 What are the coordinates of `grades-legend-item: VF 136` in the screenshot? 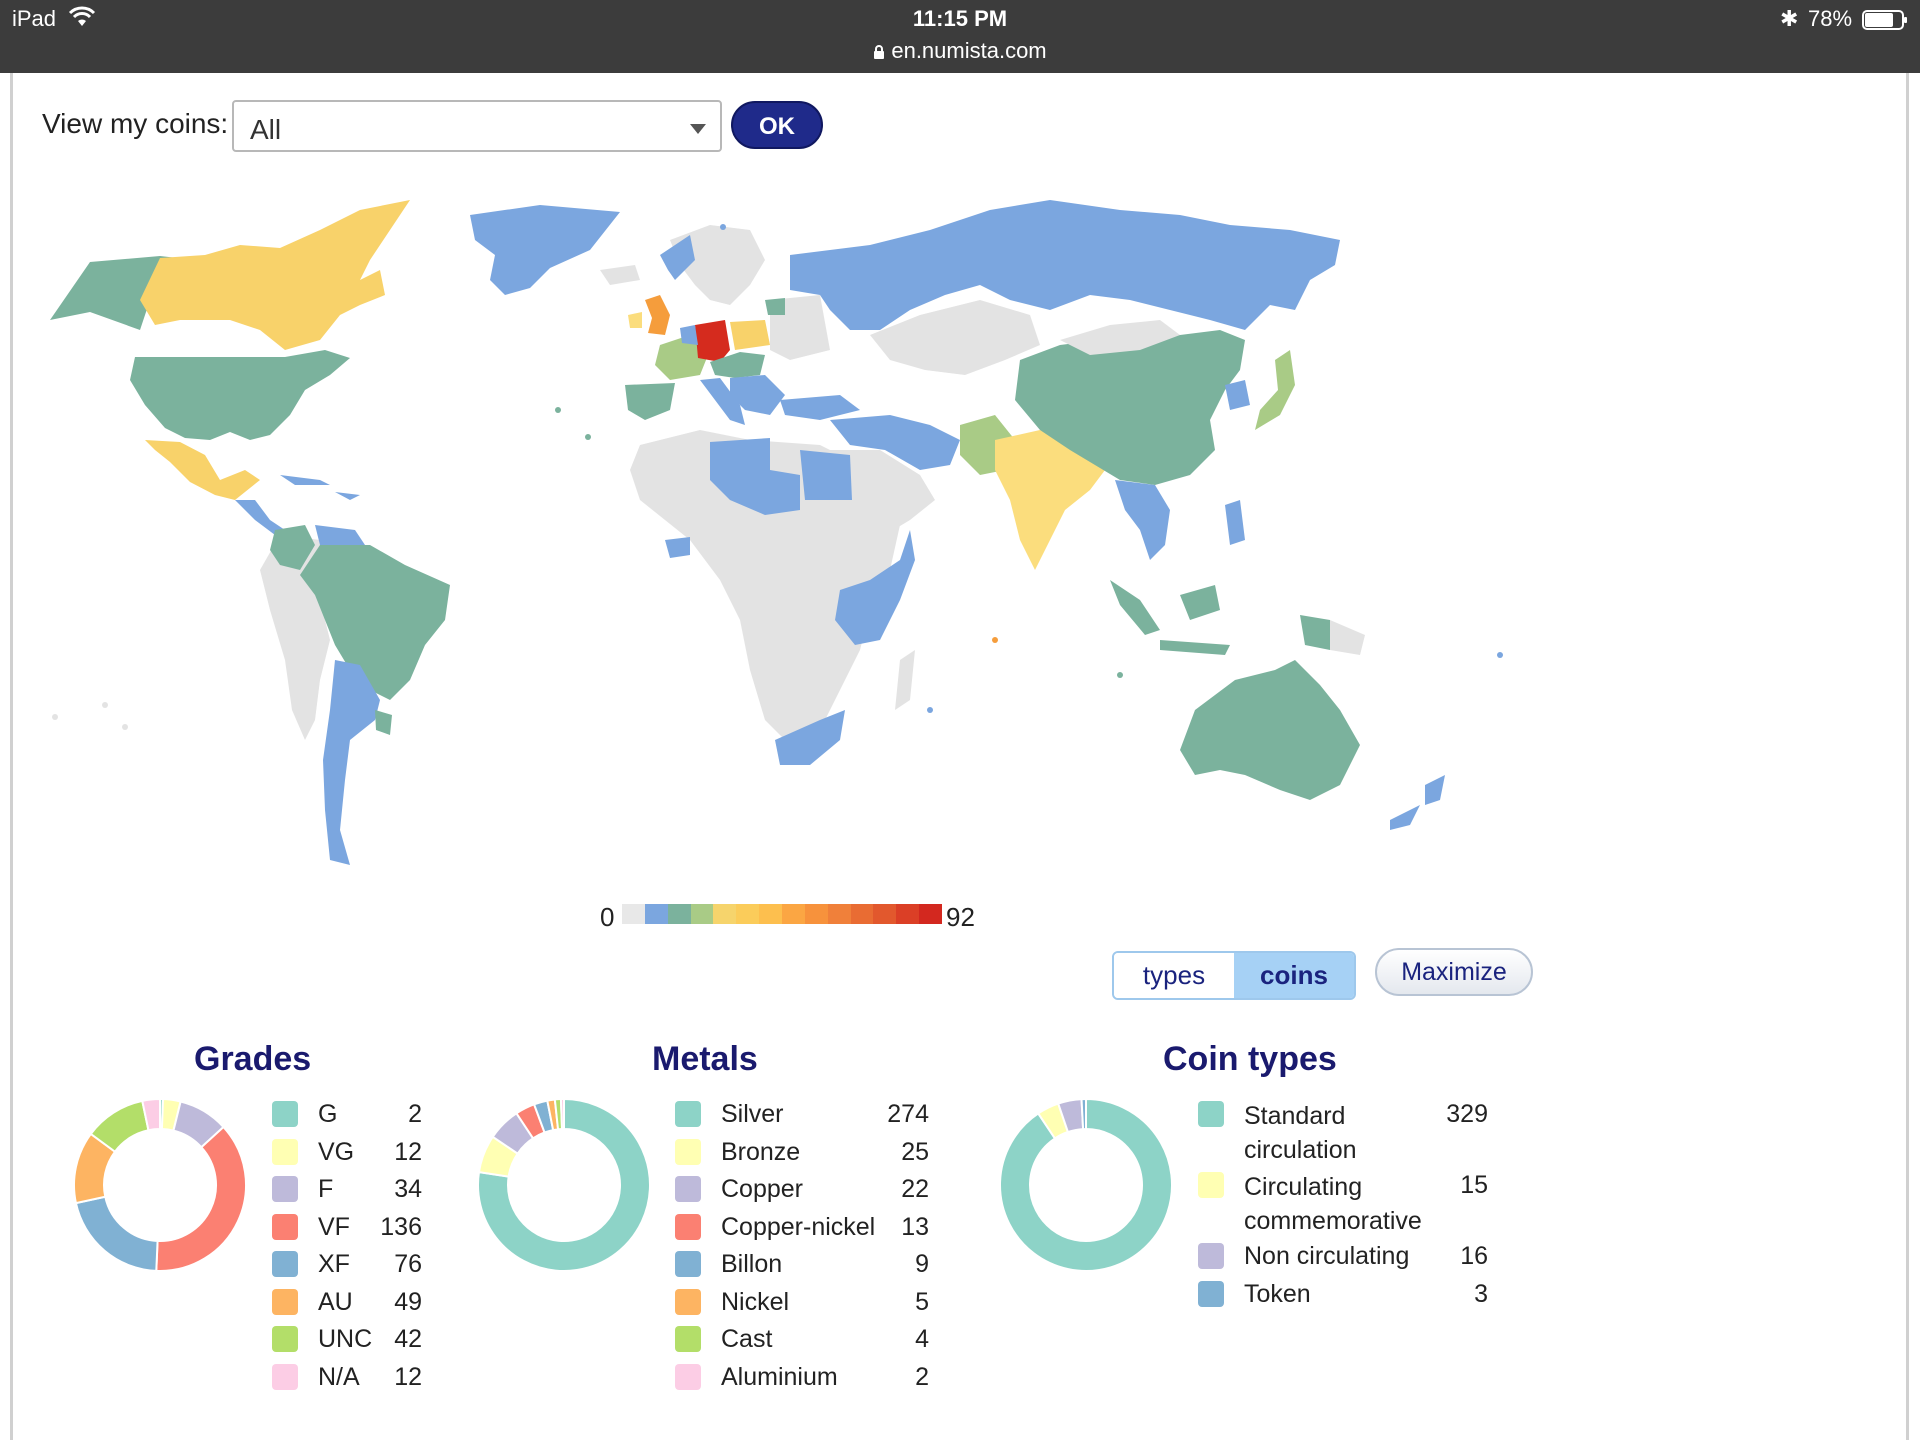 It's located at (347, 1227).